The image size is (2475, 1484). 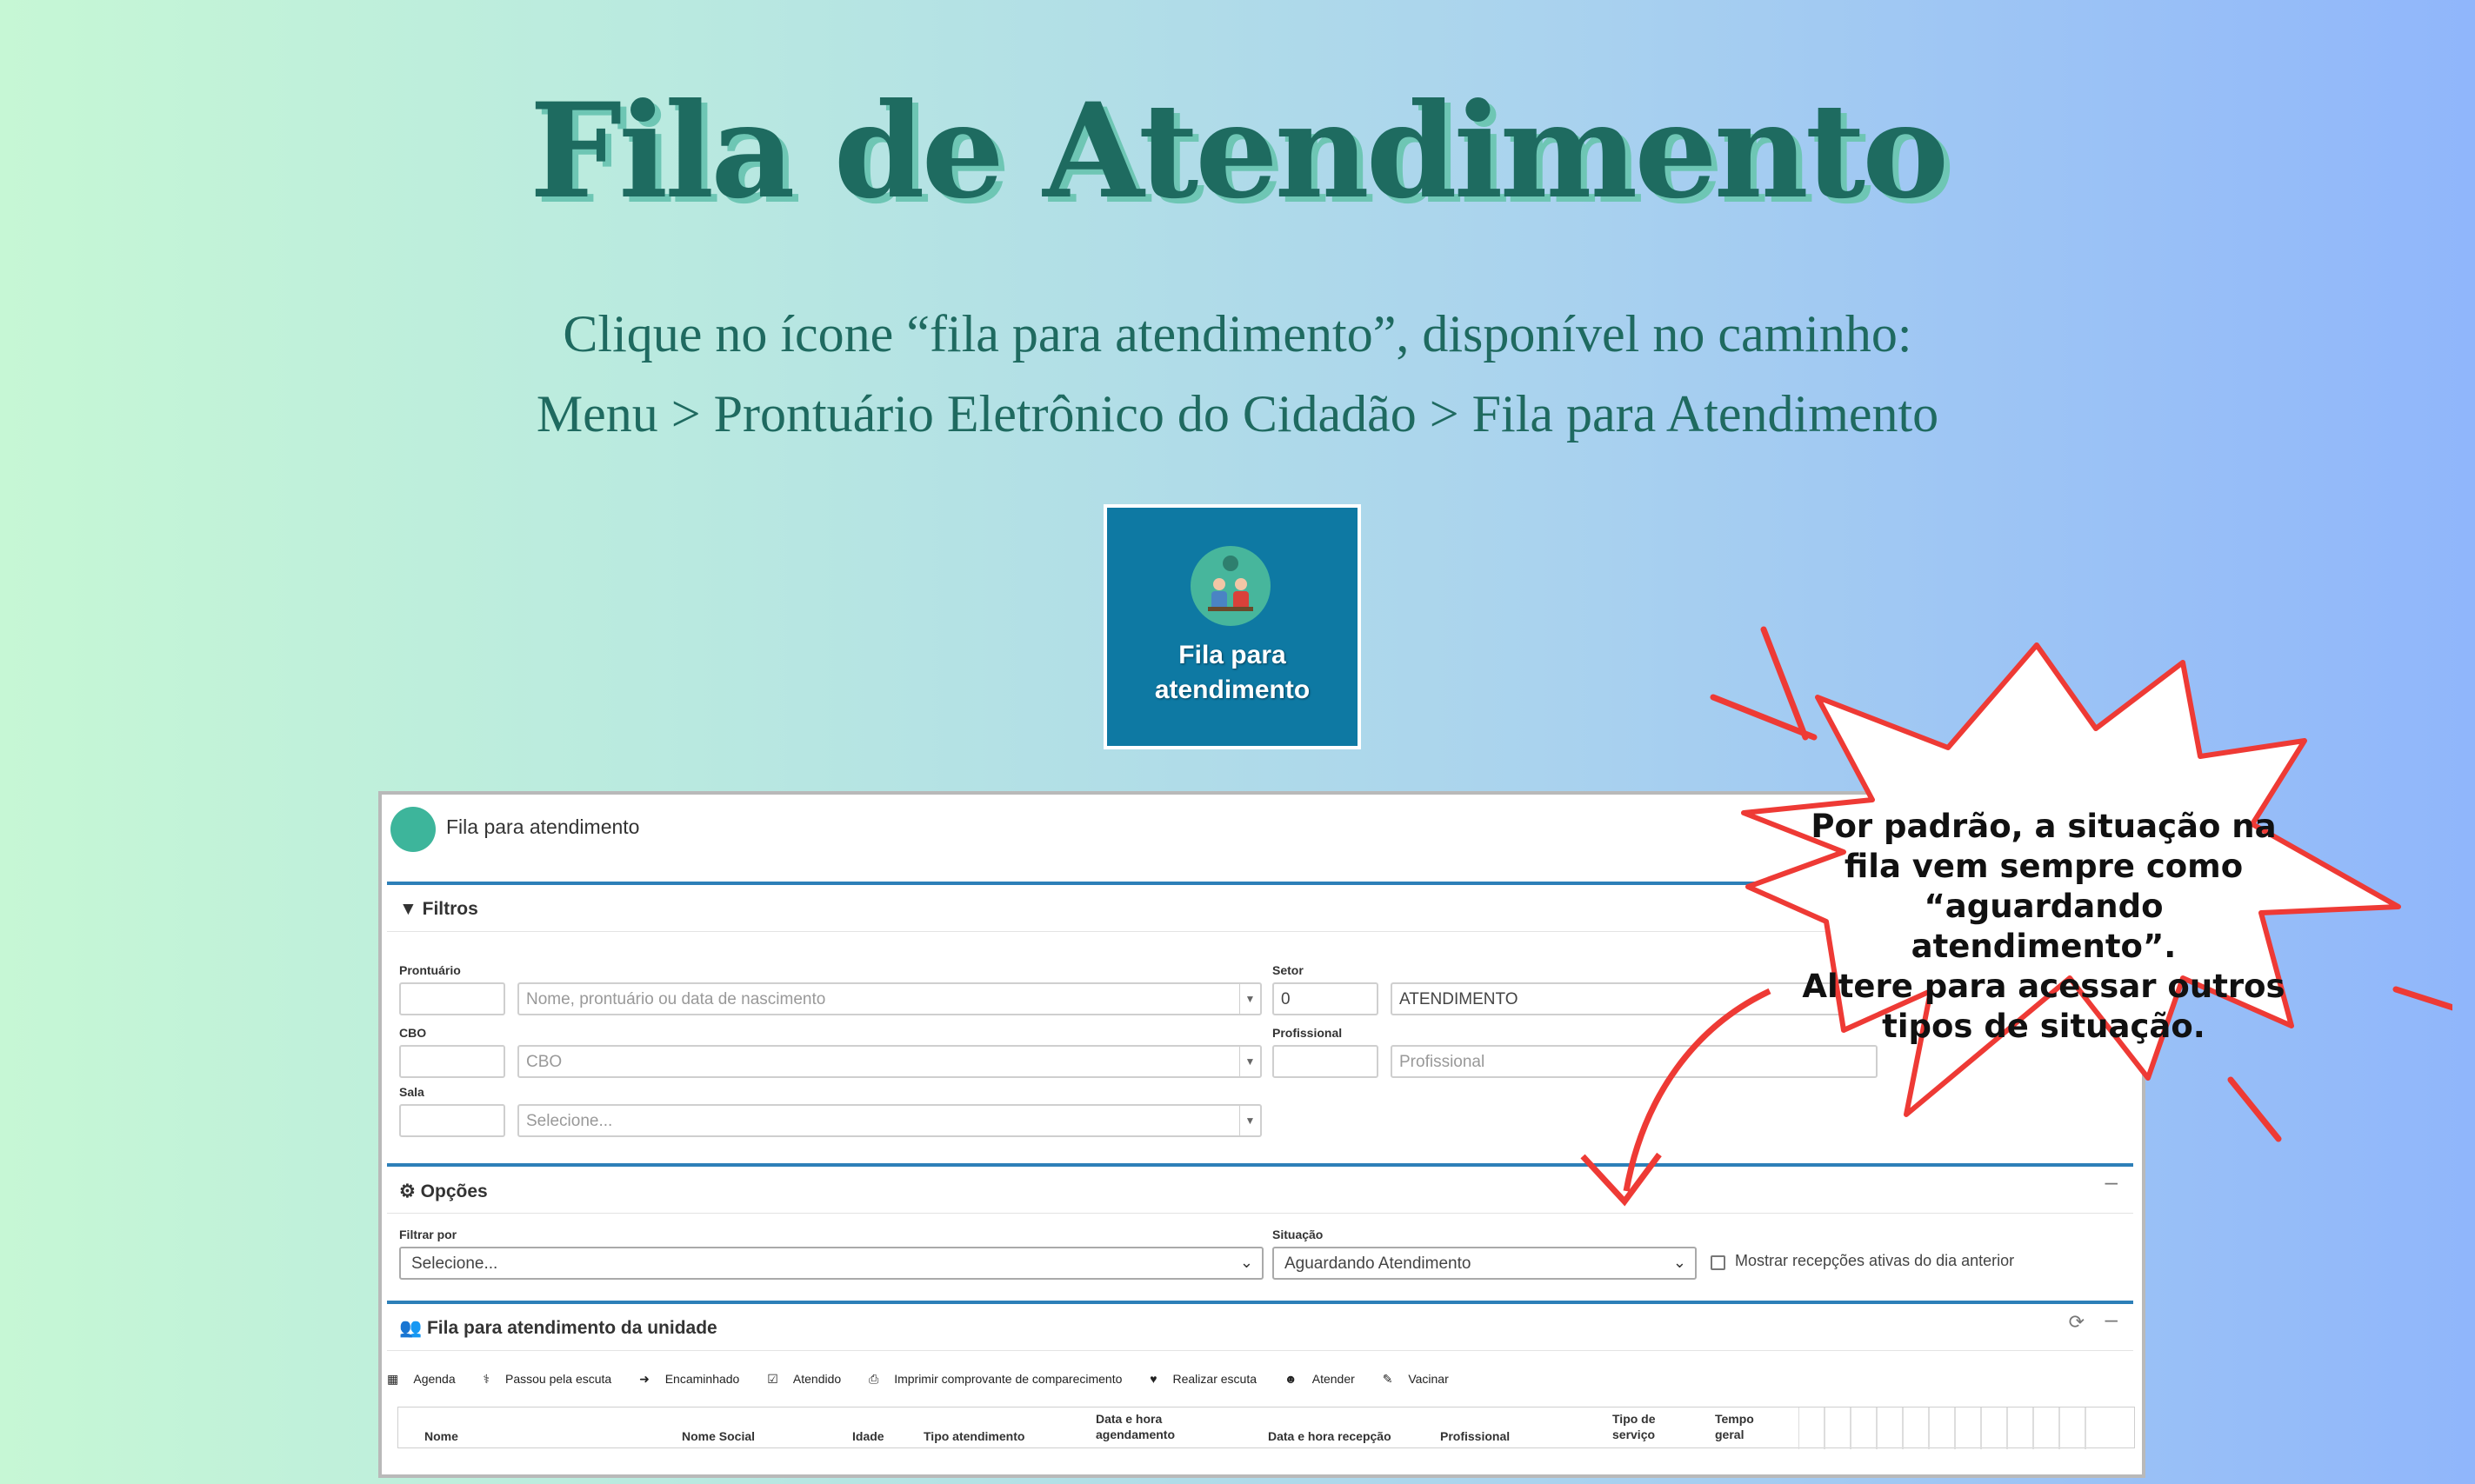 I want to click on check-square-icon: ☑, so click(x=772, y=1379).